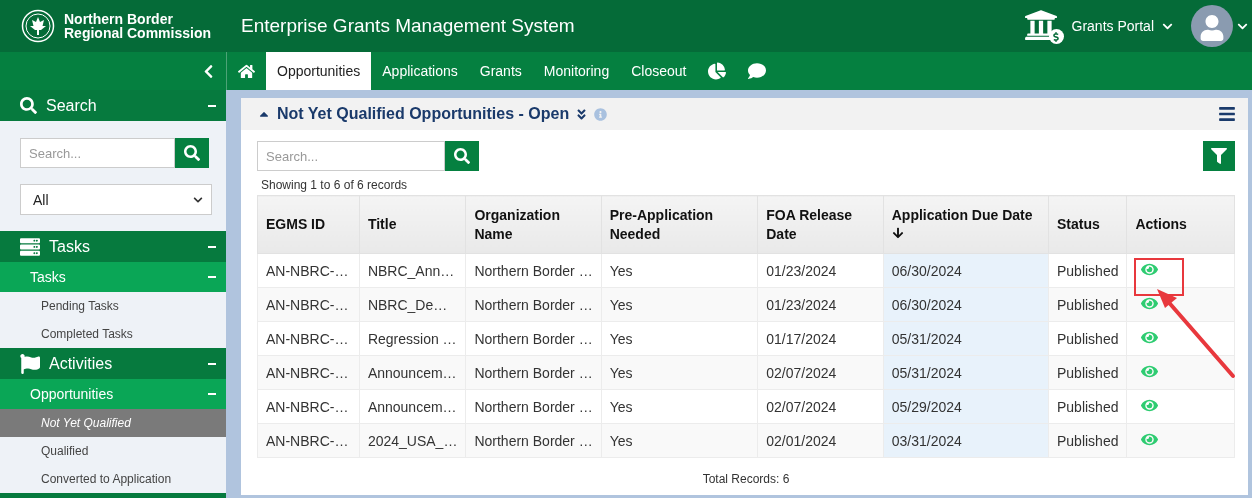 The width and height of the screenshot is (1252, 498). Describe the element at coordinates (1087, 224) in the screenshot. I see `column-header: Status` at that location.